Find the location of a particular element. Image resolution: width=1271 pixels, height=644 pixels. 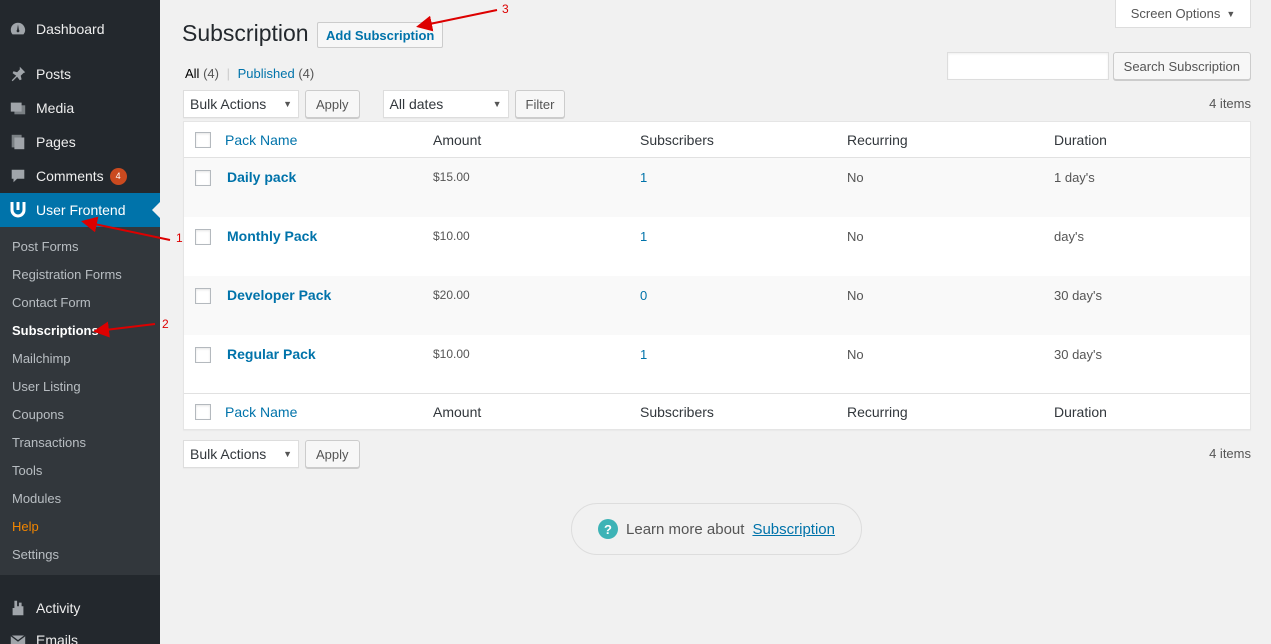

menu-dashboard: Dashboard is located at coordinates (80, 29).